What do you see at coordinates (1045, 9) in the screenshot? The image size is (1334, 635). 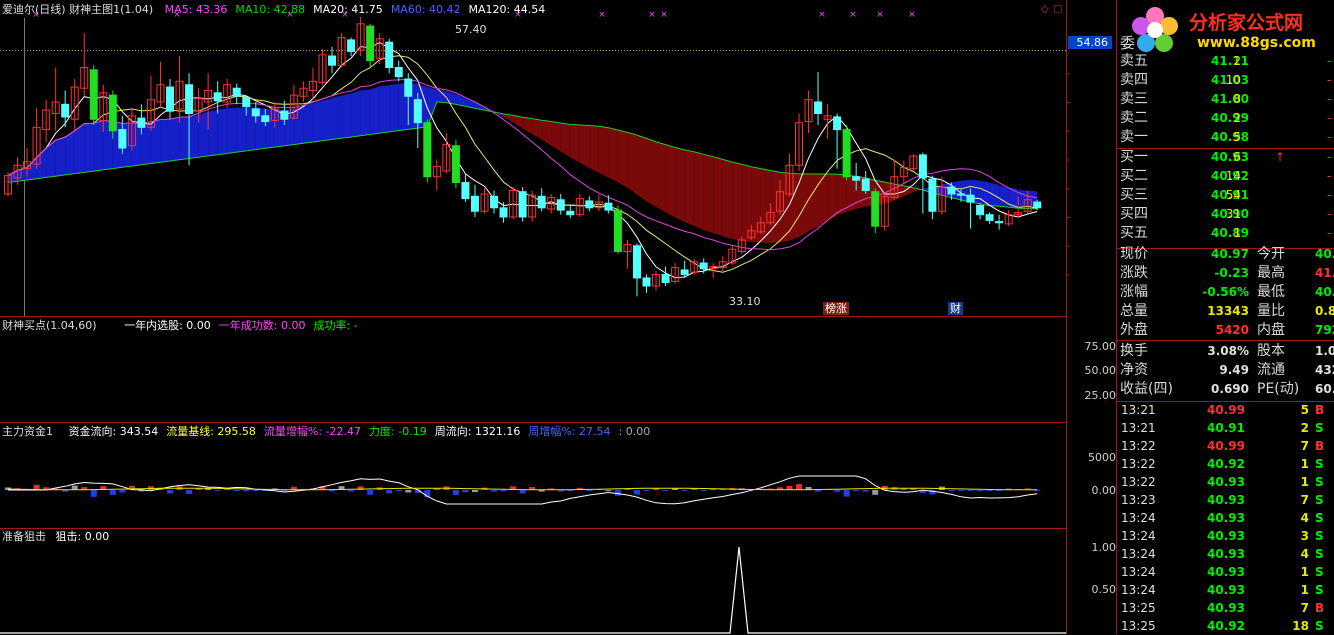 I see `panel-menu-icon: ◇` at bounding box center [1045, 9].